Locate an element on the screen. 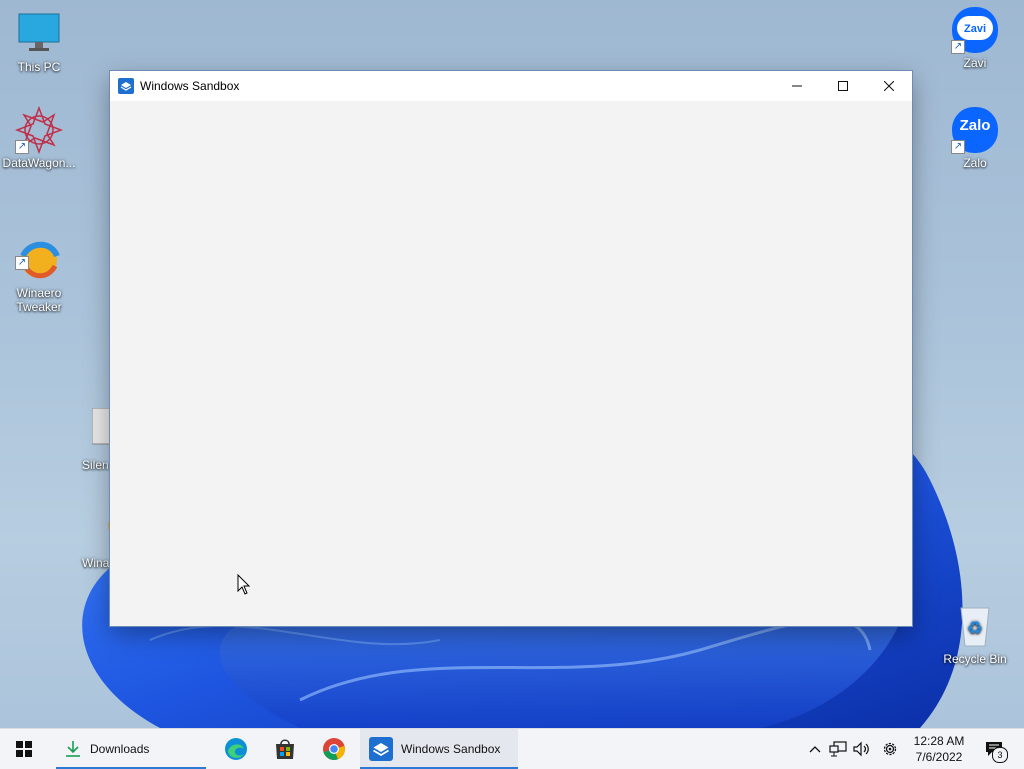 The width and height of the screenshot is (1024, 769). desktop-icon-label: Zavi is located at coordinates (975, 63).